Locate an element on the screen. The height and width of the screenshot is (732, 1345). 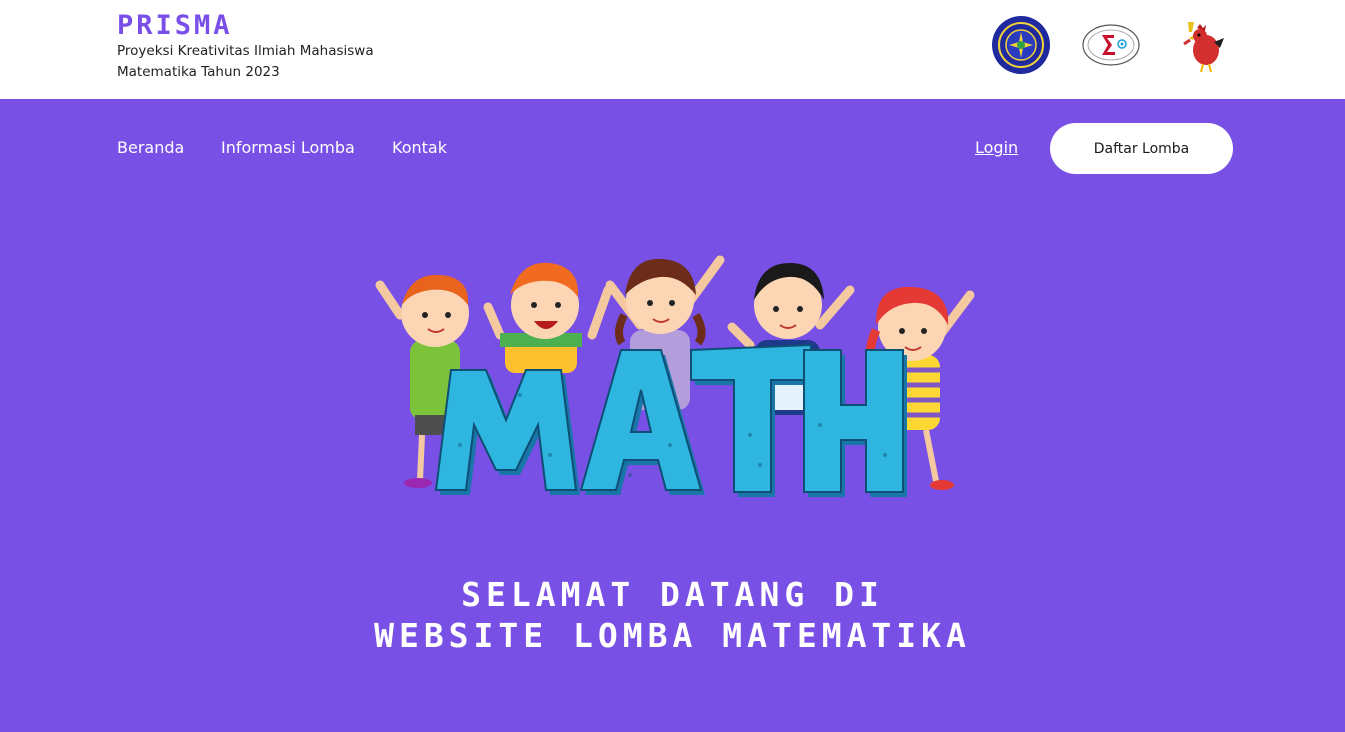
kid-ginger-boy is located at coordinates (548, 317).